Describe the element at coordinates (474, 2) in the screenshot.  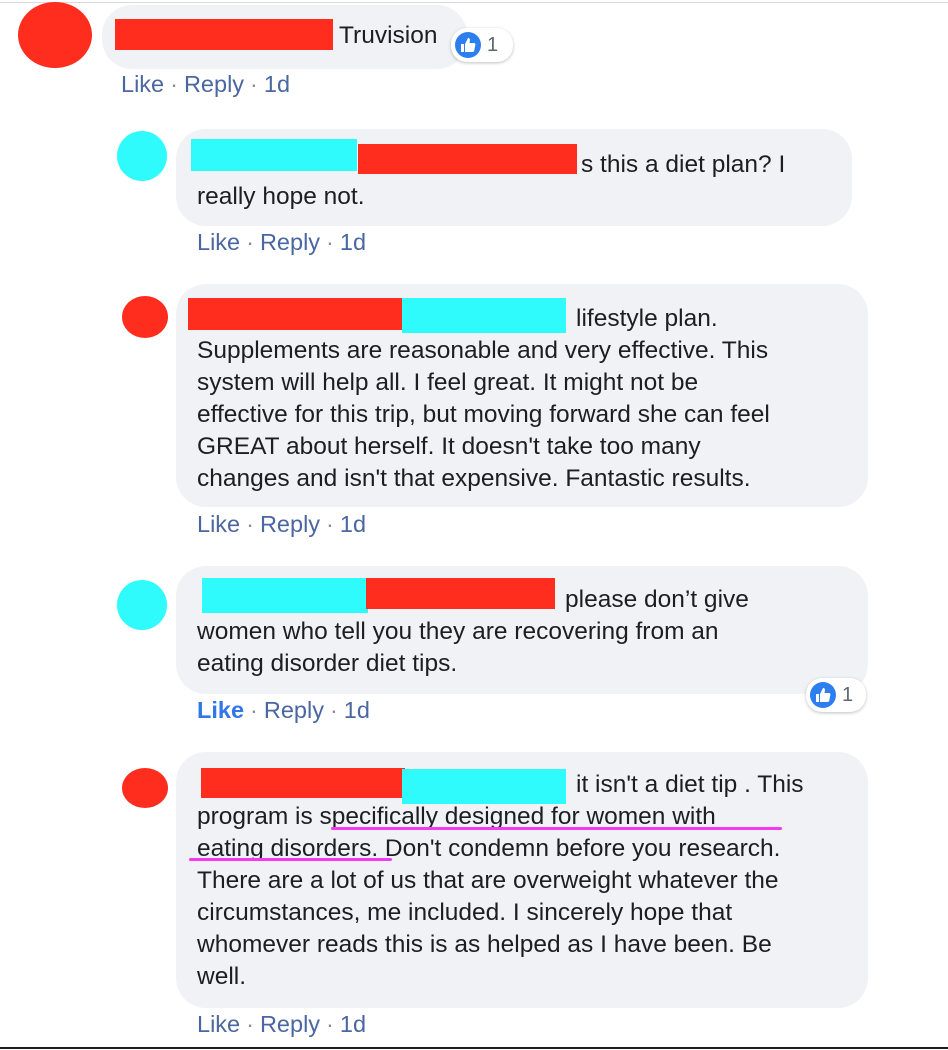
I see `top-divider` at that location.